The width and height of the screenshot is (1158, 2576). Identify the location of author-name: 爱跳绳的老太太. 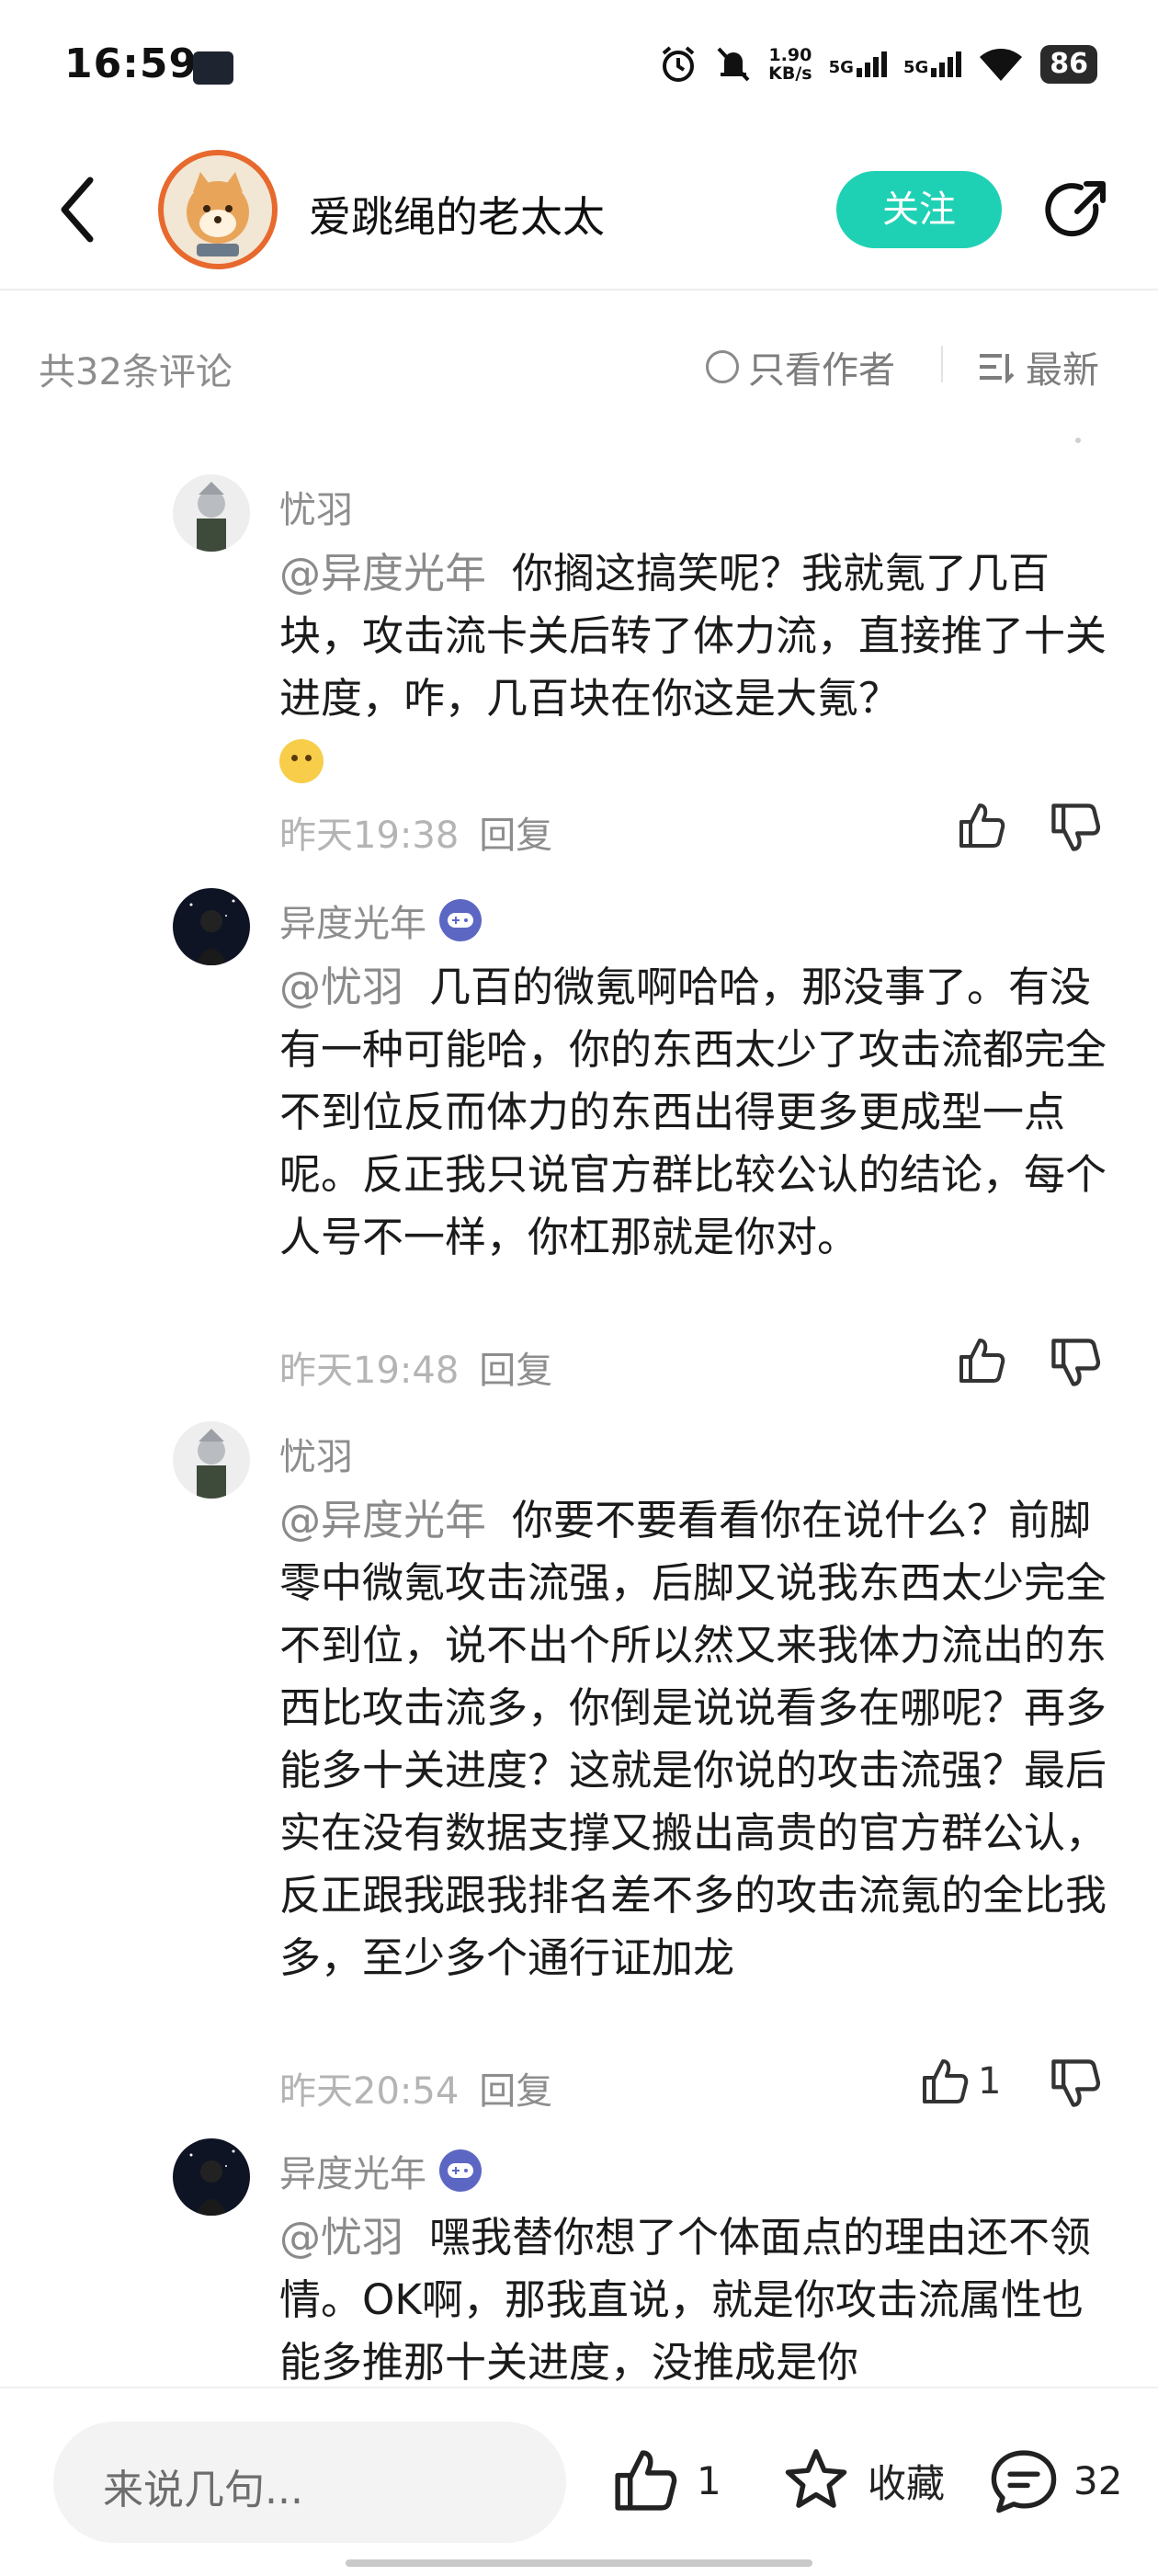
(457, 214).